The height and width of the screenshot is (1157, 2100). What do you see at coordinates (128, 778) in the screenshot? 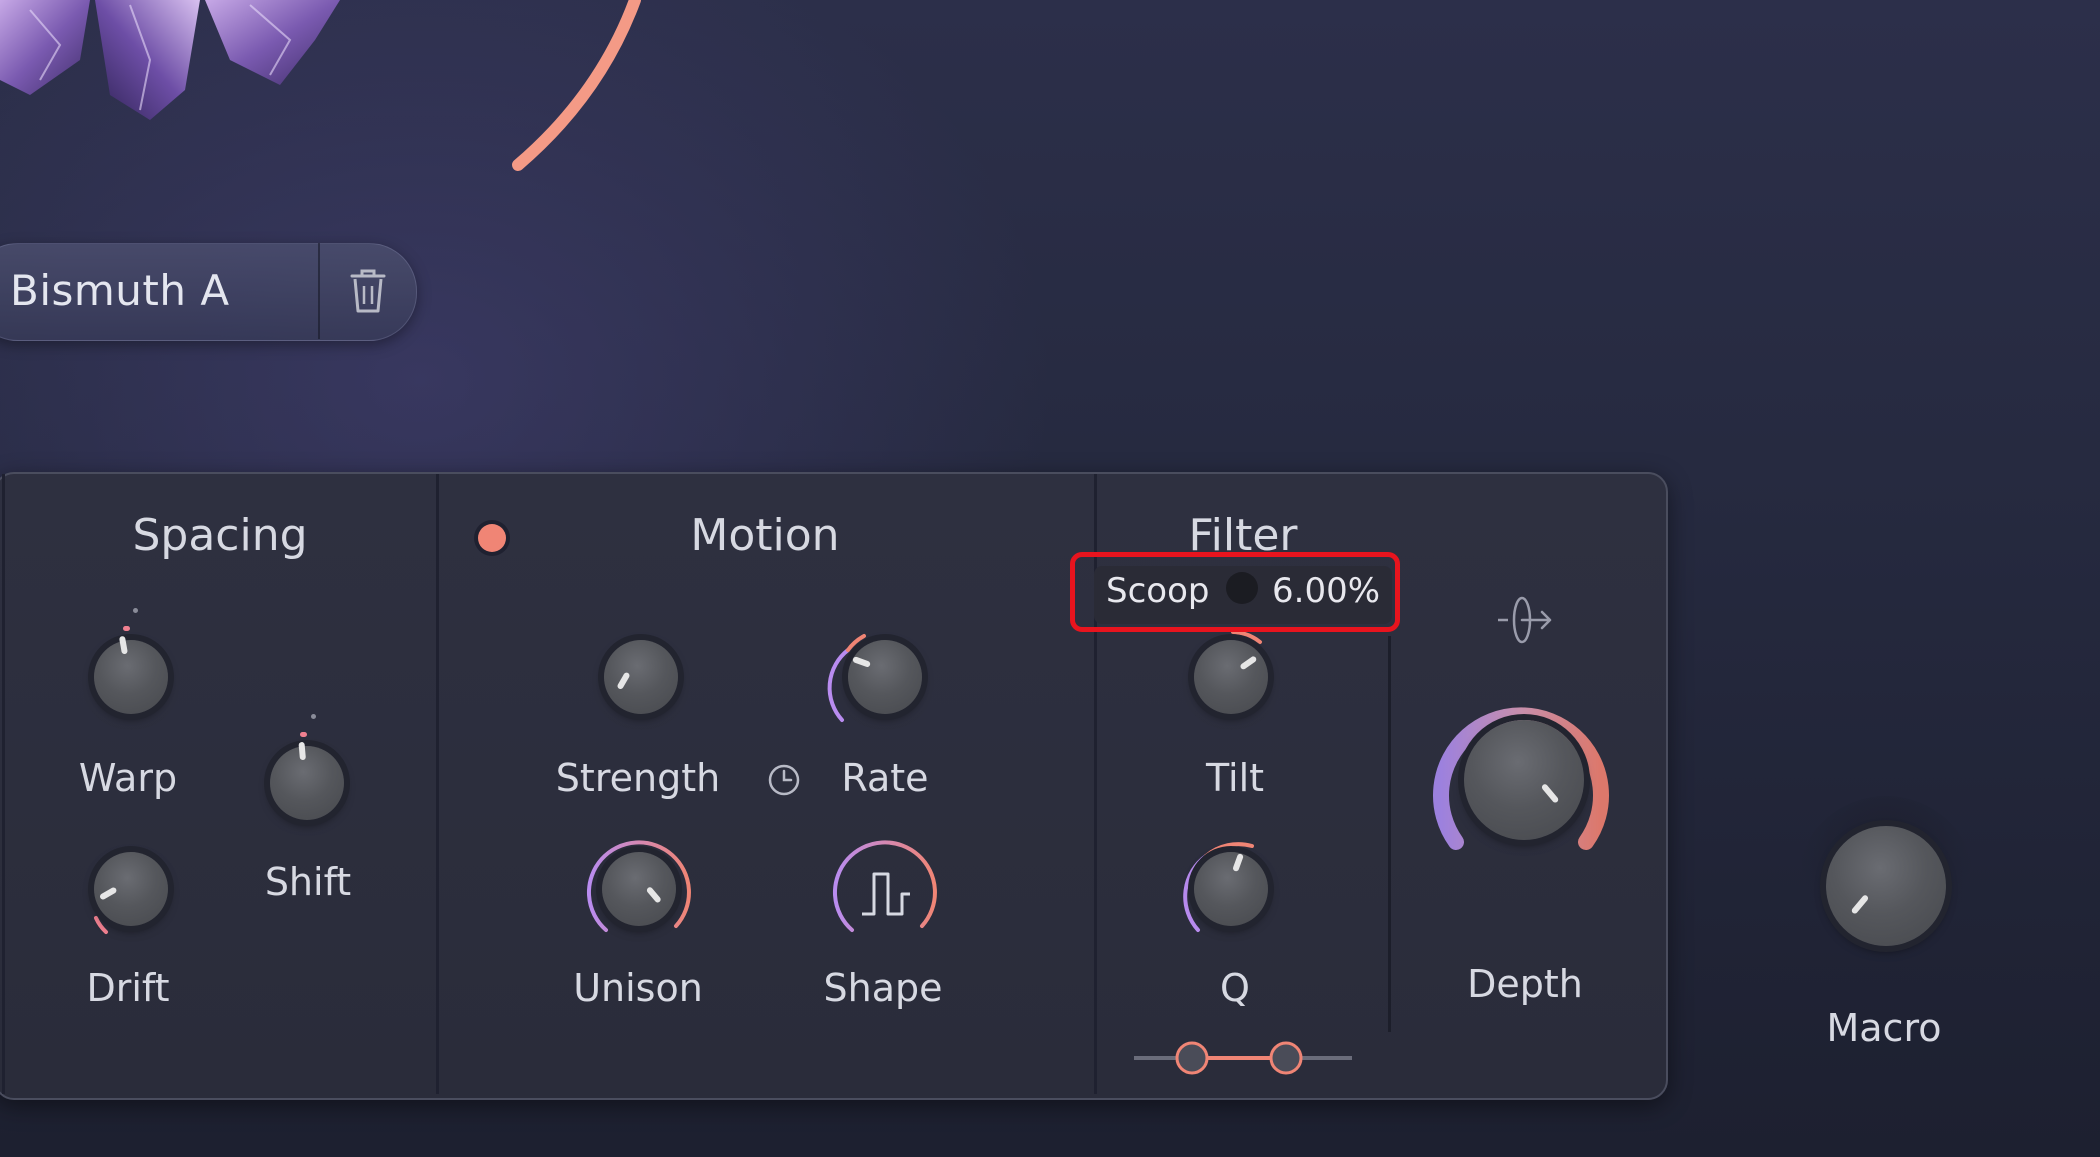
I see `warp-label: Warp` at bounding box center [128, 778].